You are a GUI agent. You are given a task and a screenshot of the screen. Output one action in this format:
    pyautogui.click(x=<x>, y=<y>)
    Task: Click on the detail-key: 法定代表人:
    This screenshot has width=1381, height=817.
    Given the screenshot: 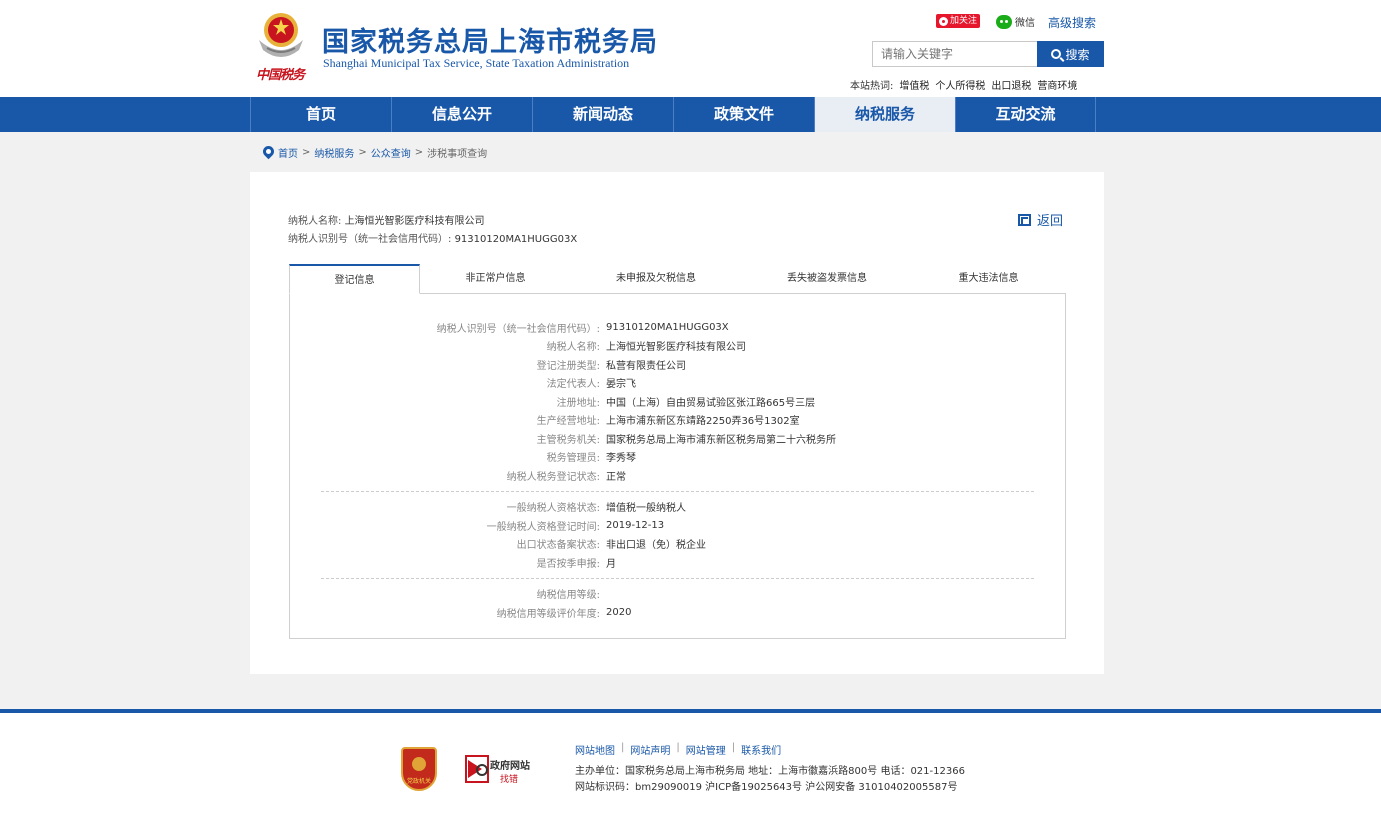 What is the action you would take?
    pyautogui.click(x=573, y=385)
    